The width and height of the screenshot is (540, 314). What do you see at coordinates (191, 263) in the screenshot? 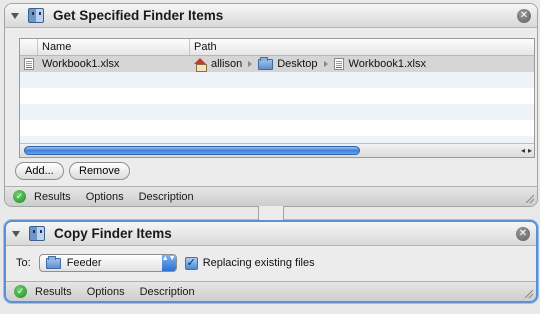
I see `replacing-checkbox: ✓` at bounding box center [191, 263].